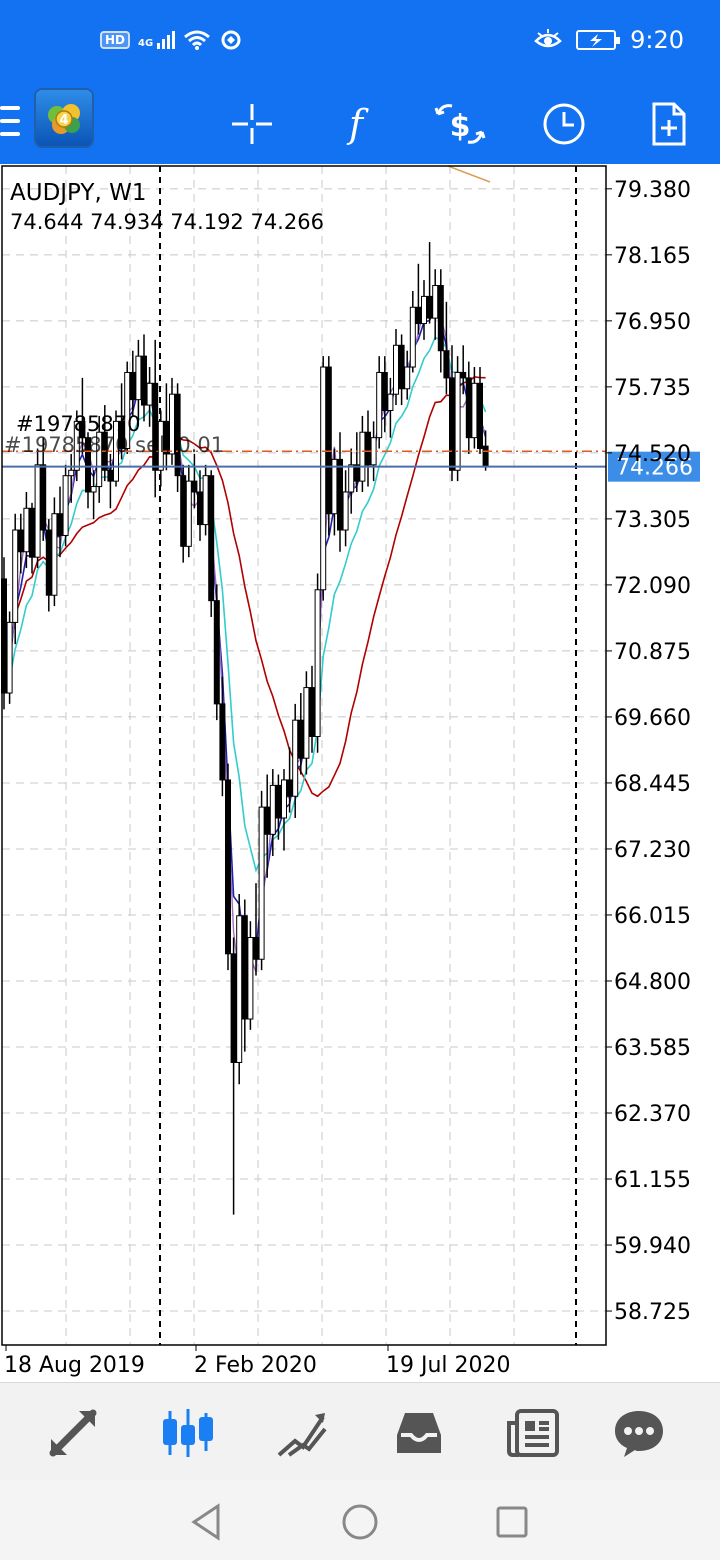 This screenshot has height=1560, width=720. Describe the element at coordinates (652, 1312) in the screenshot. I see `price-label: 58.725` at that location.